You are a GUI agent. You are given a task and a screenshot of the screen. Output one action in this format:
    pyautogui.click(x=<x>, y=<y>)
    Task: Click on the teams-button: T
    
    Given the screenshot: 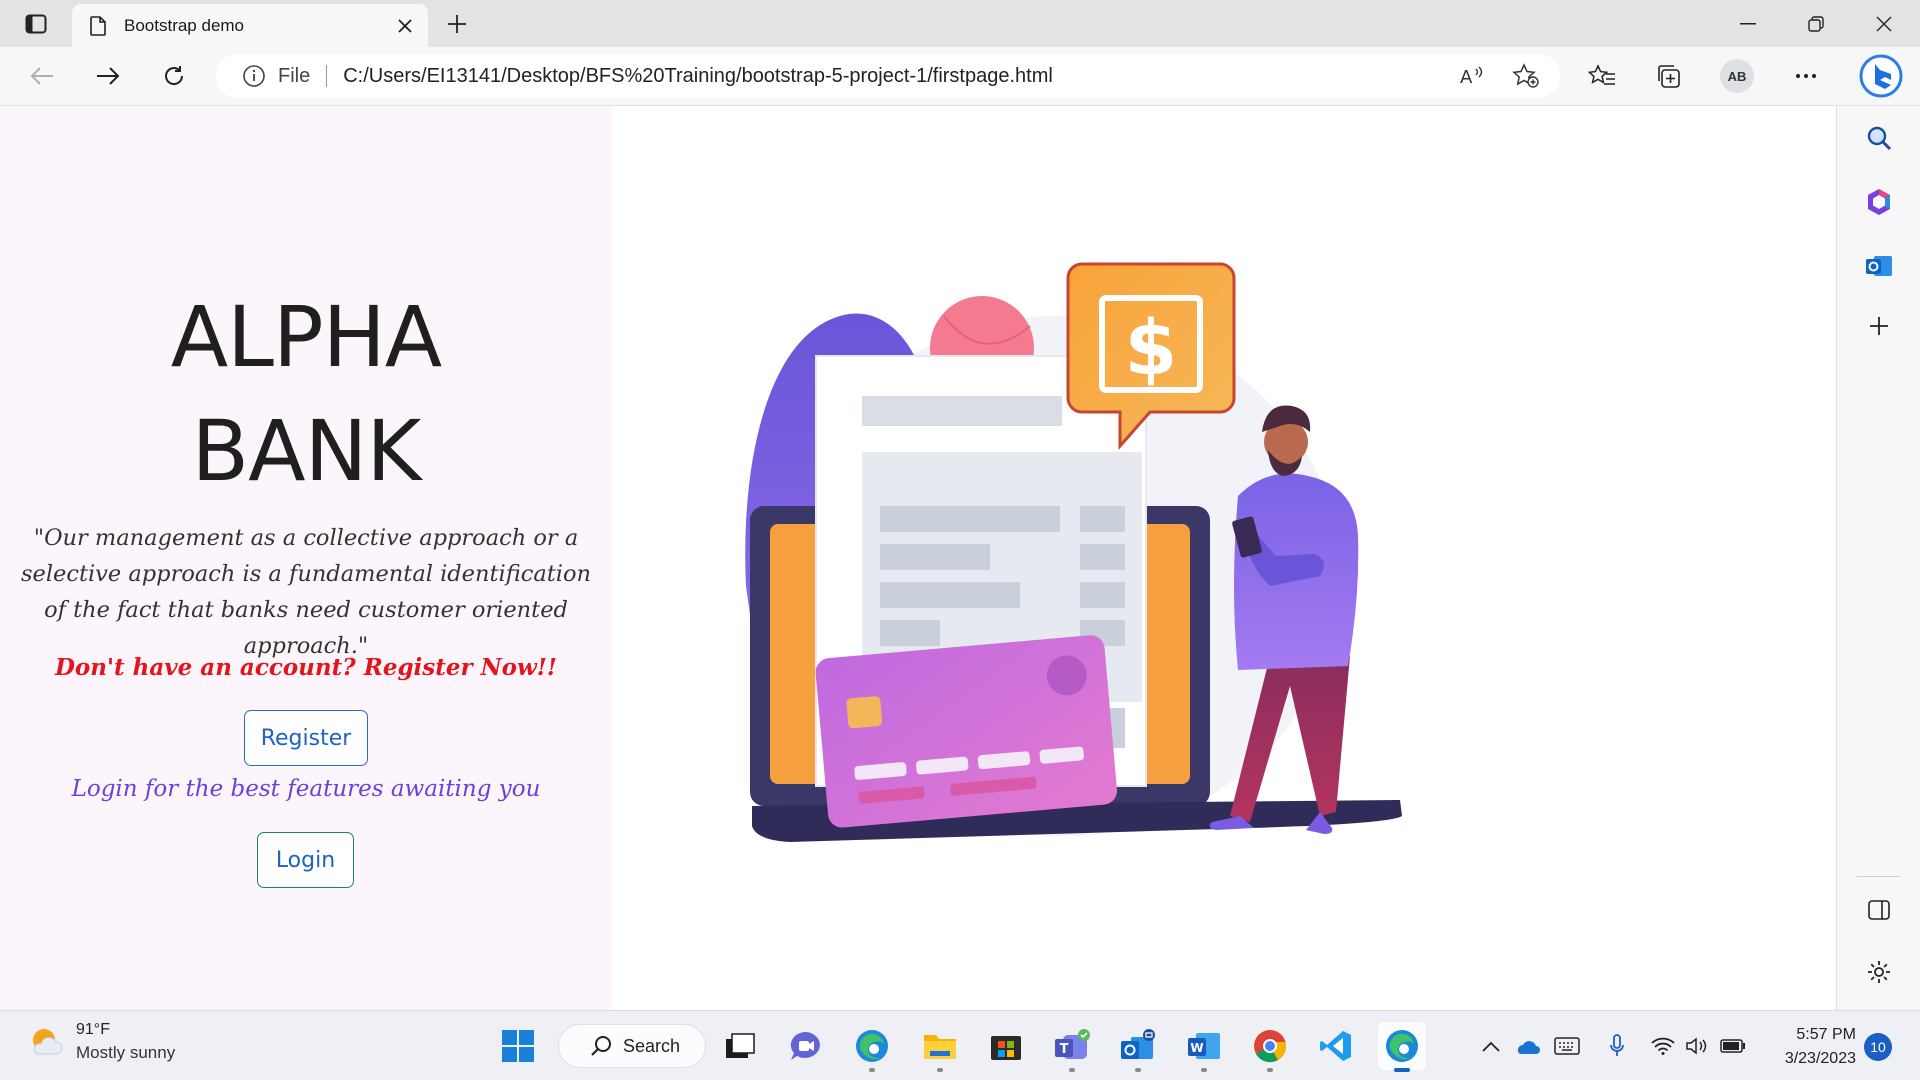 What is the action you would take?
    pyautogui.click(x=1072, y=1047)
    